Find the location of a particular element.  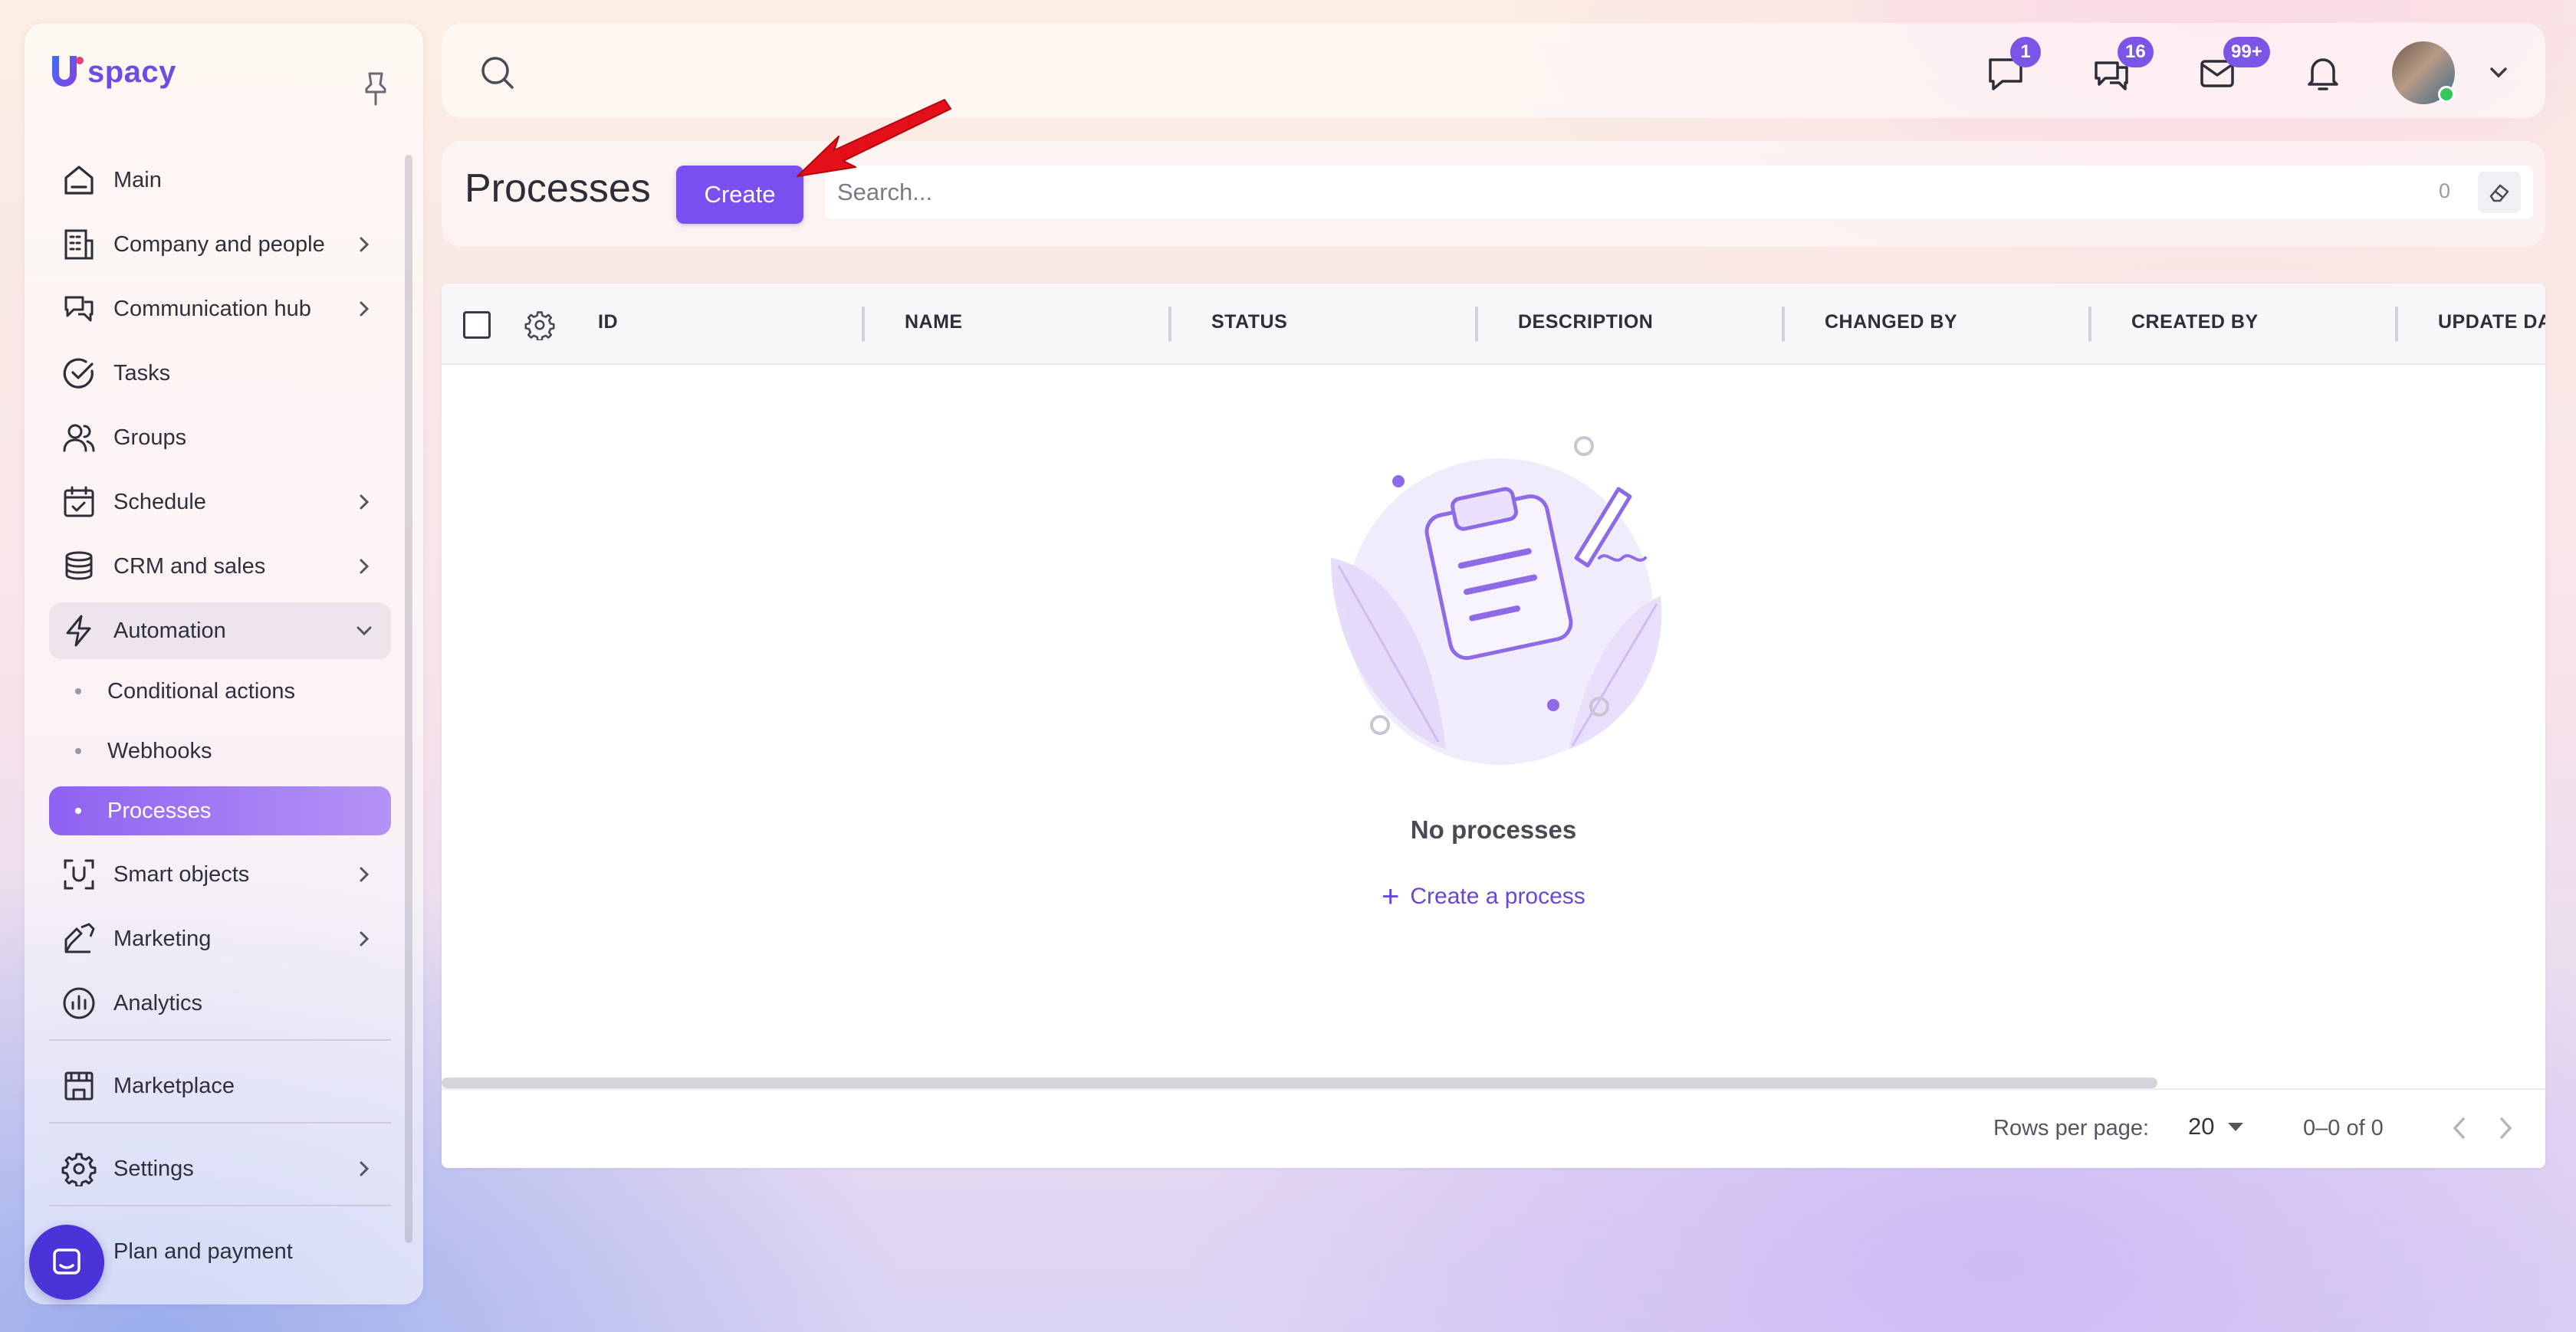

notifications-button is located at coordinates (2323, 73).